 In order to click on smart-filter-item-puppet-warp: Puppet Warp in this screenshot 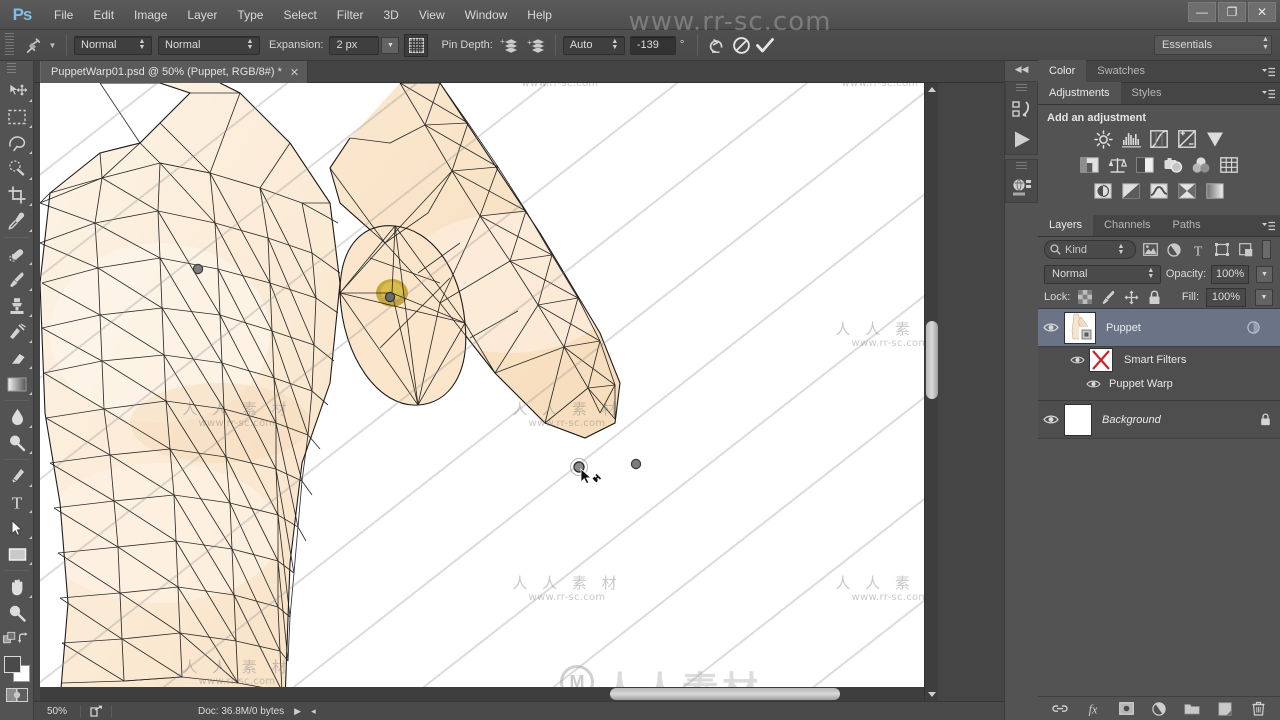, I will do `click(1159, 384)`.